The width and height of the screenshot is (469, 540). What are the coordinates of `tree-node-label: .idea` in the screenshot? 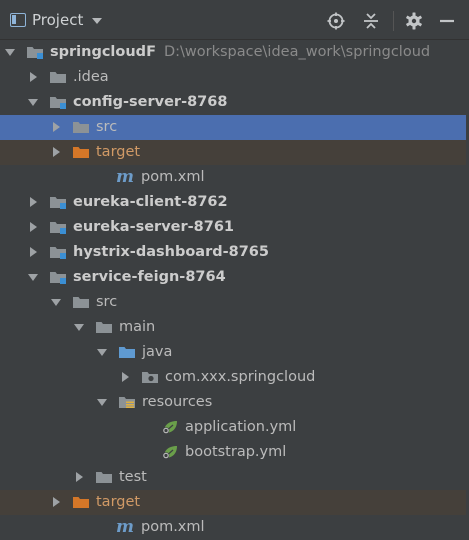 It's located at (91, 77).